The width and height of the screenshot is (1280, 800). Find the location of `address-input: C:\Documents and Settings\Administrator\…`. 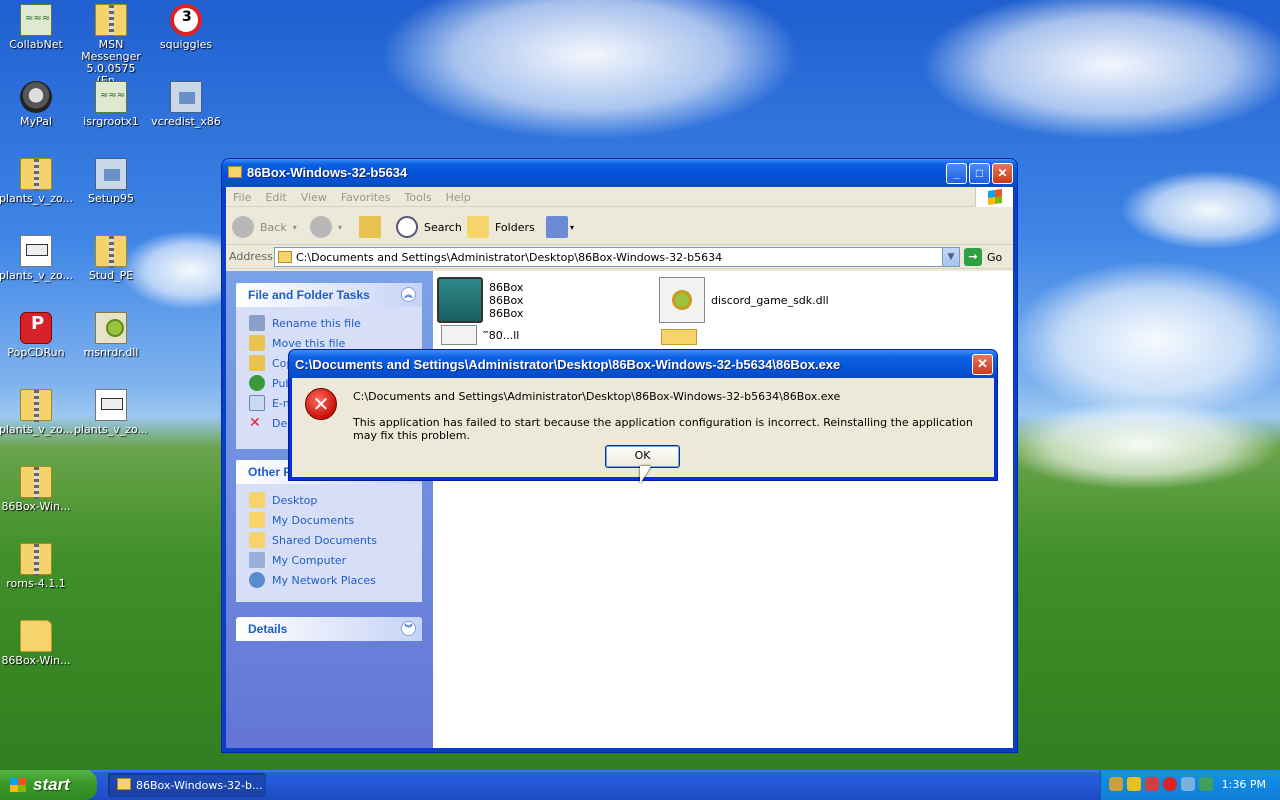

address-input: C:\Documents and Settings\Administrator\… is located at coordinates (617, 257).